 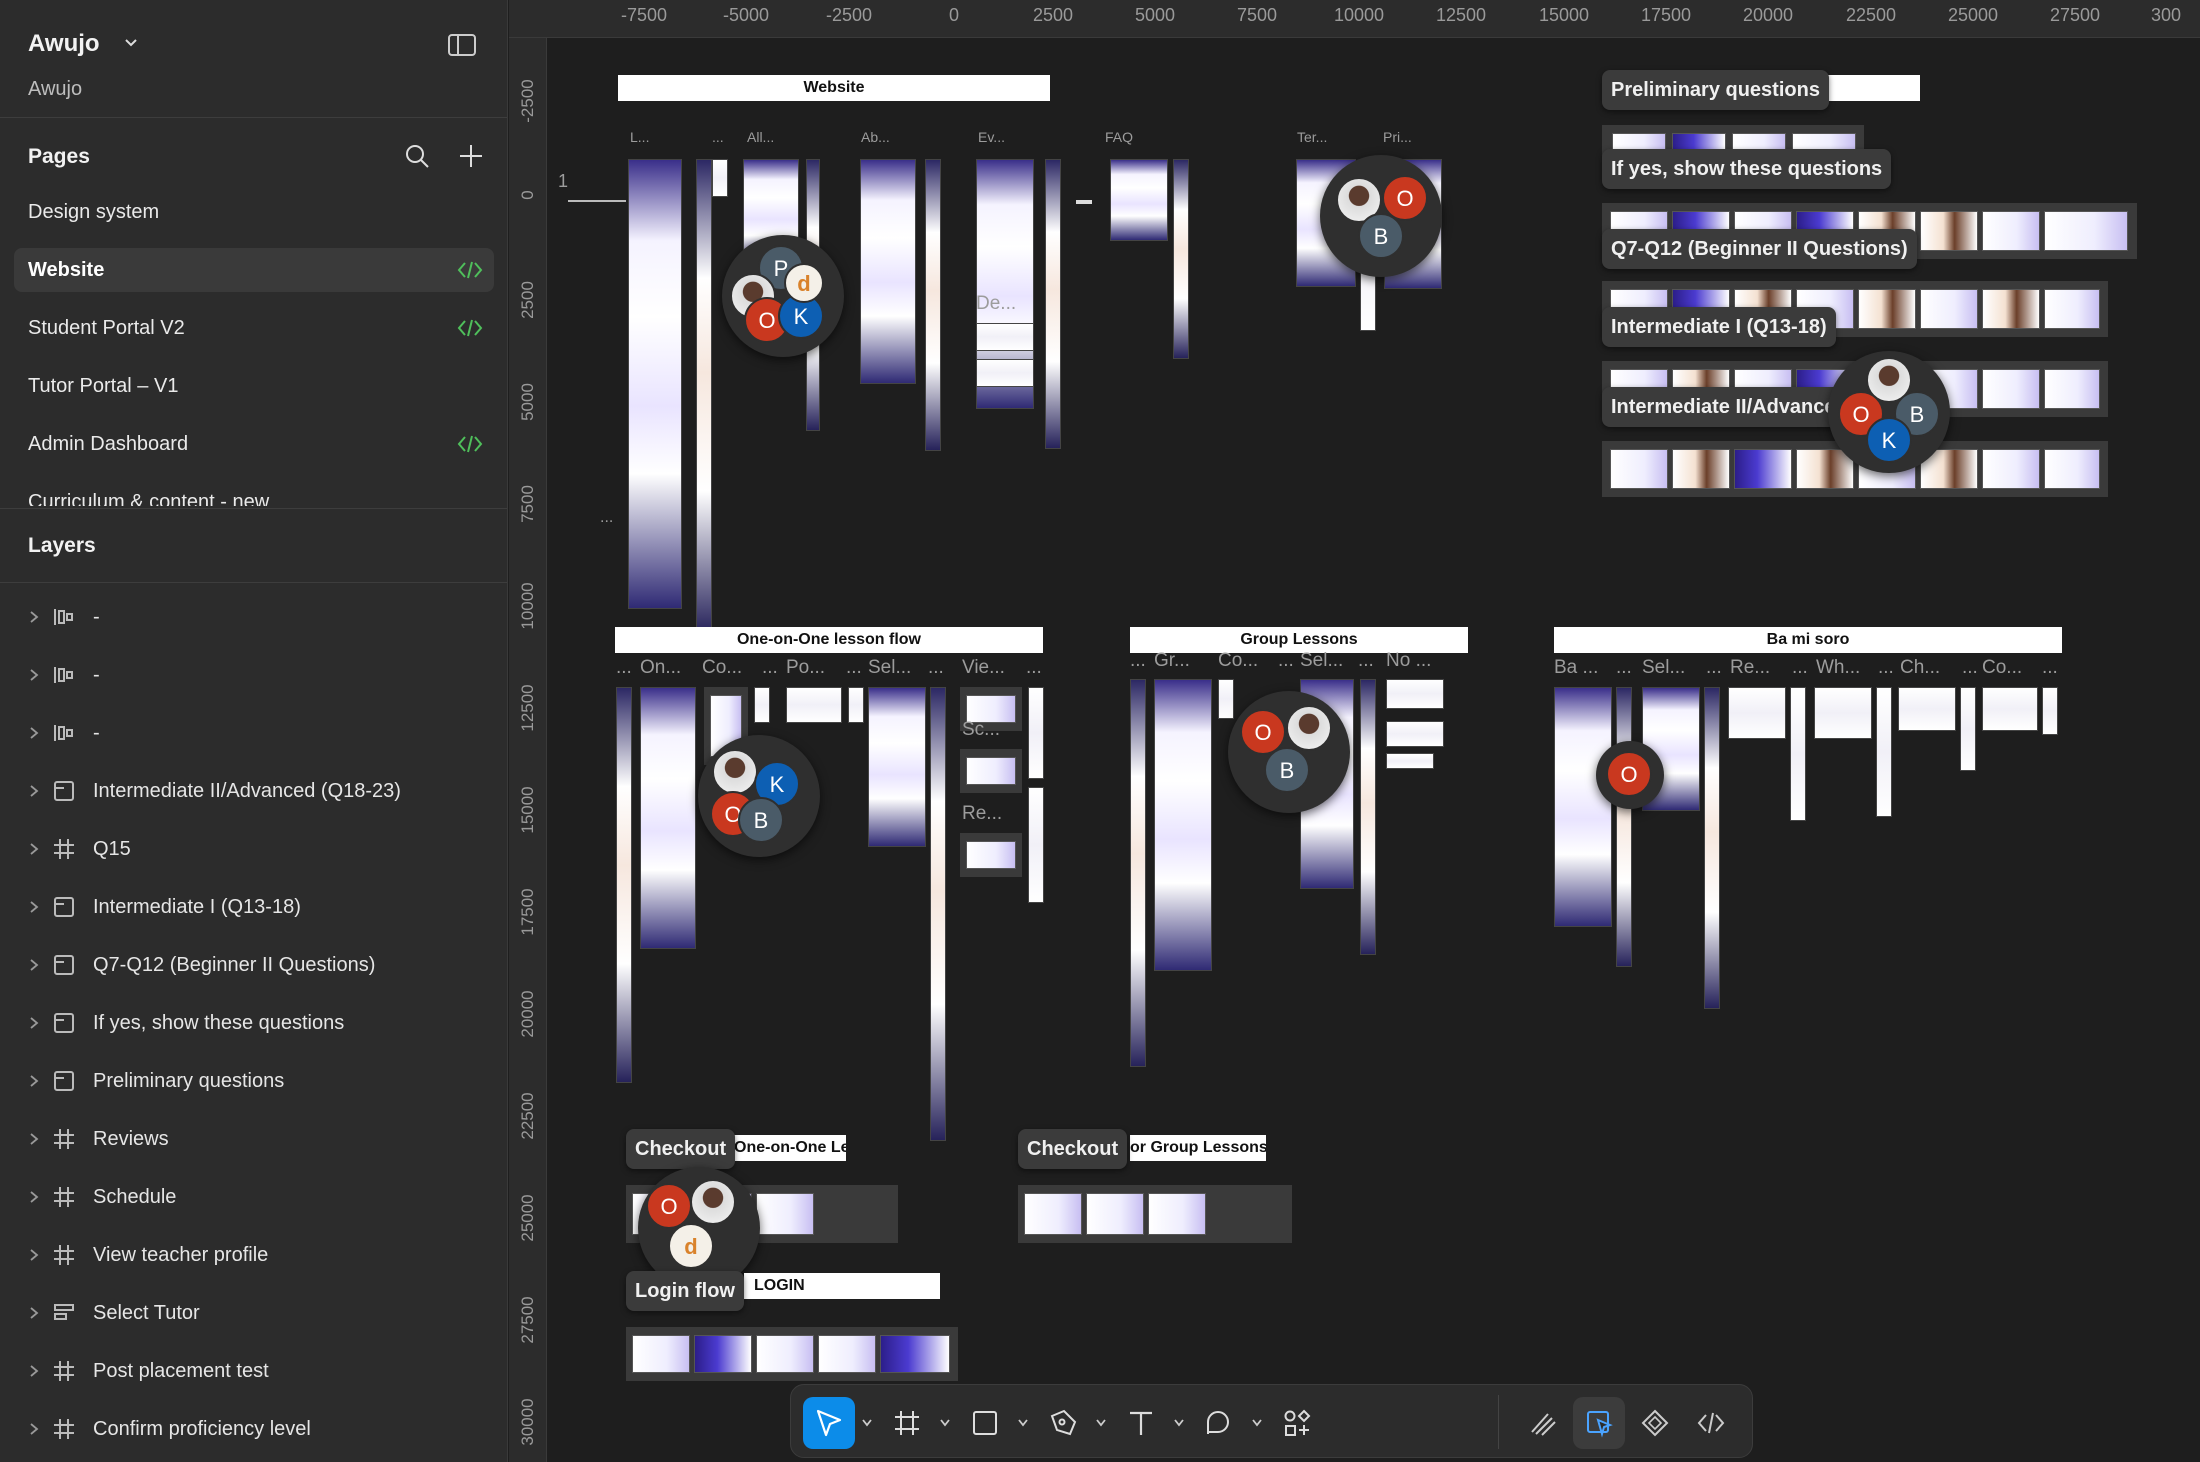 I want to click on text-tool-button, so click(x=1141, y=1423).